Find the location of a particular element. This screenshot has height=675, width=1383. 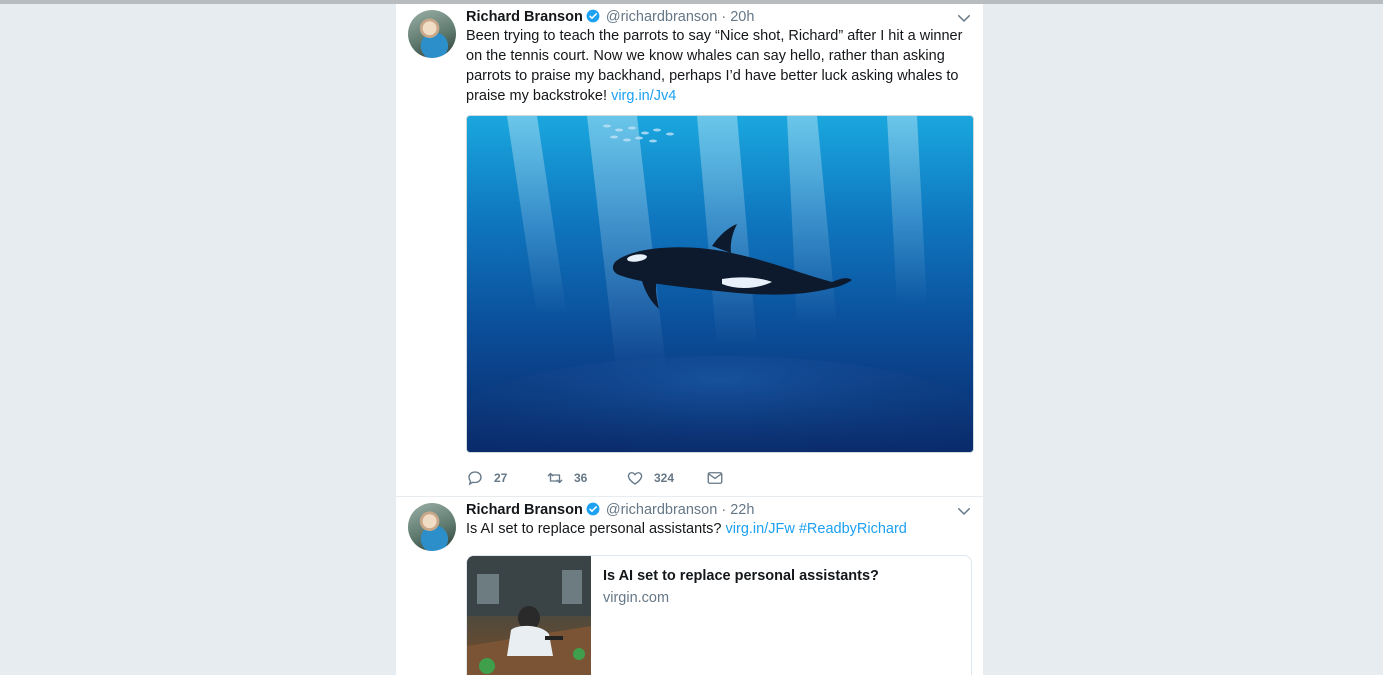

reply-icon is located at coordinates (475, 478).